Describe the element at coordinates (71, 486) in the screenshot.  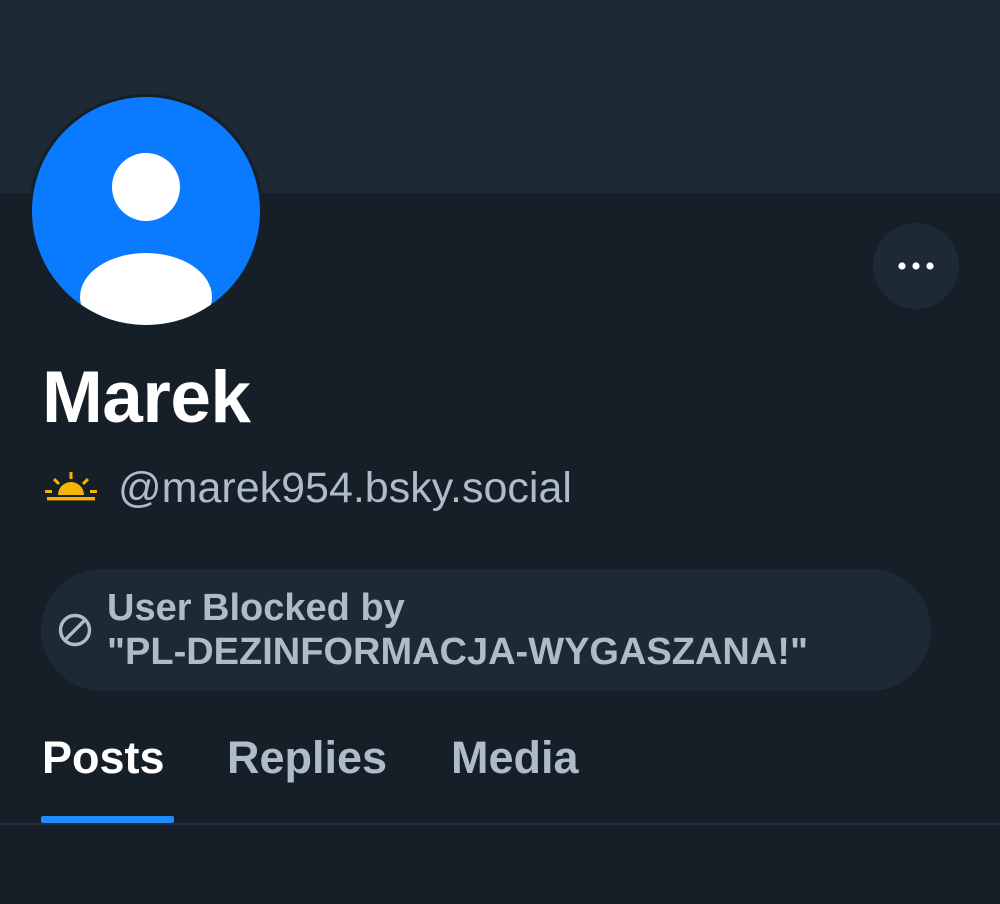
I see `sunrise-icon` at that location.